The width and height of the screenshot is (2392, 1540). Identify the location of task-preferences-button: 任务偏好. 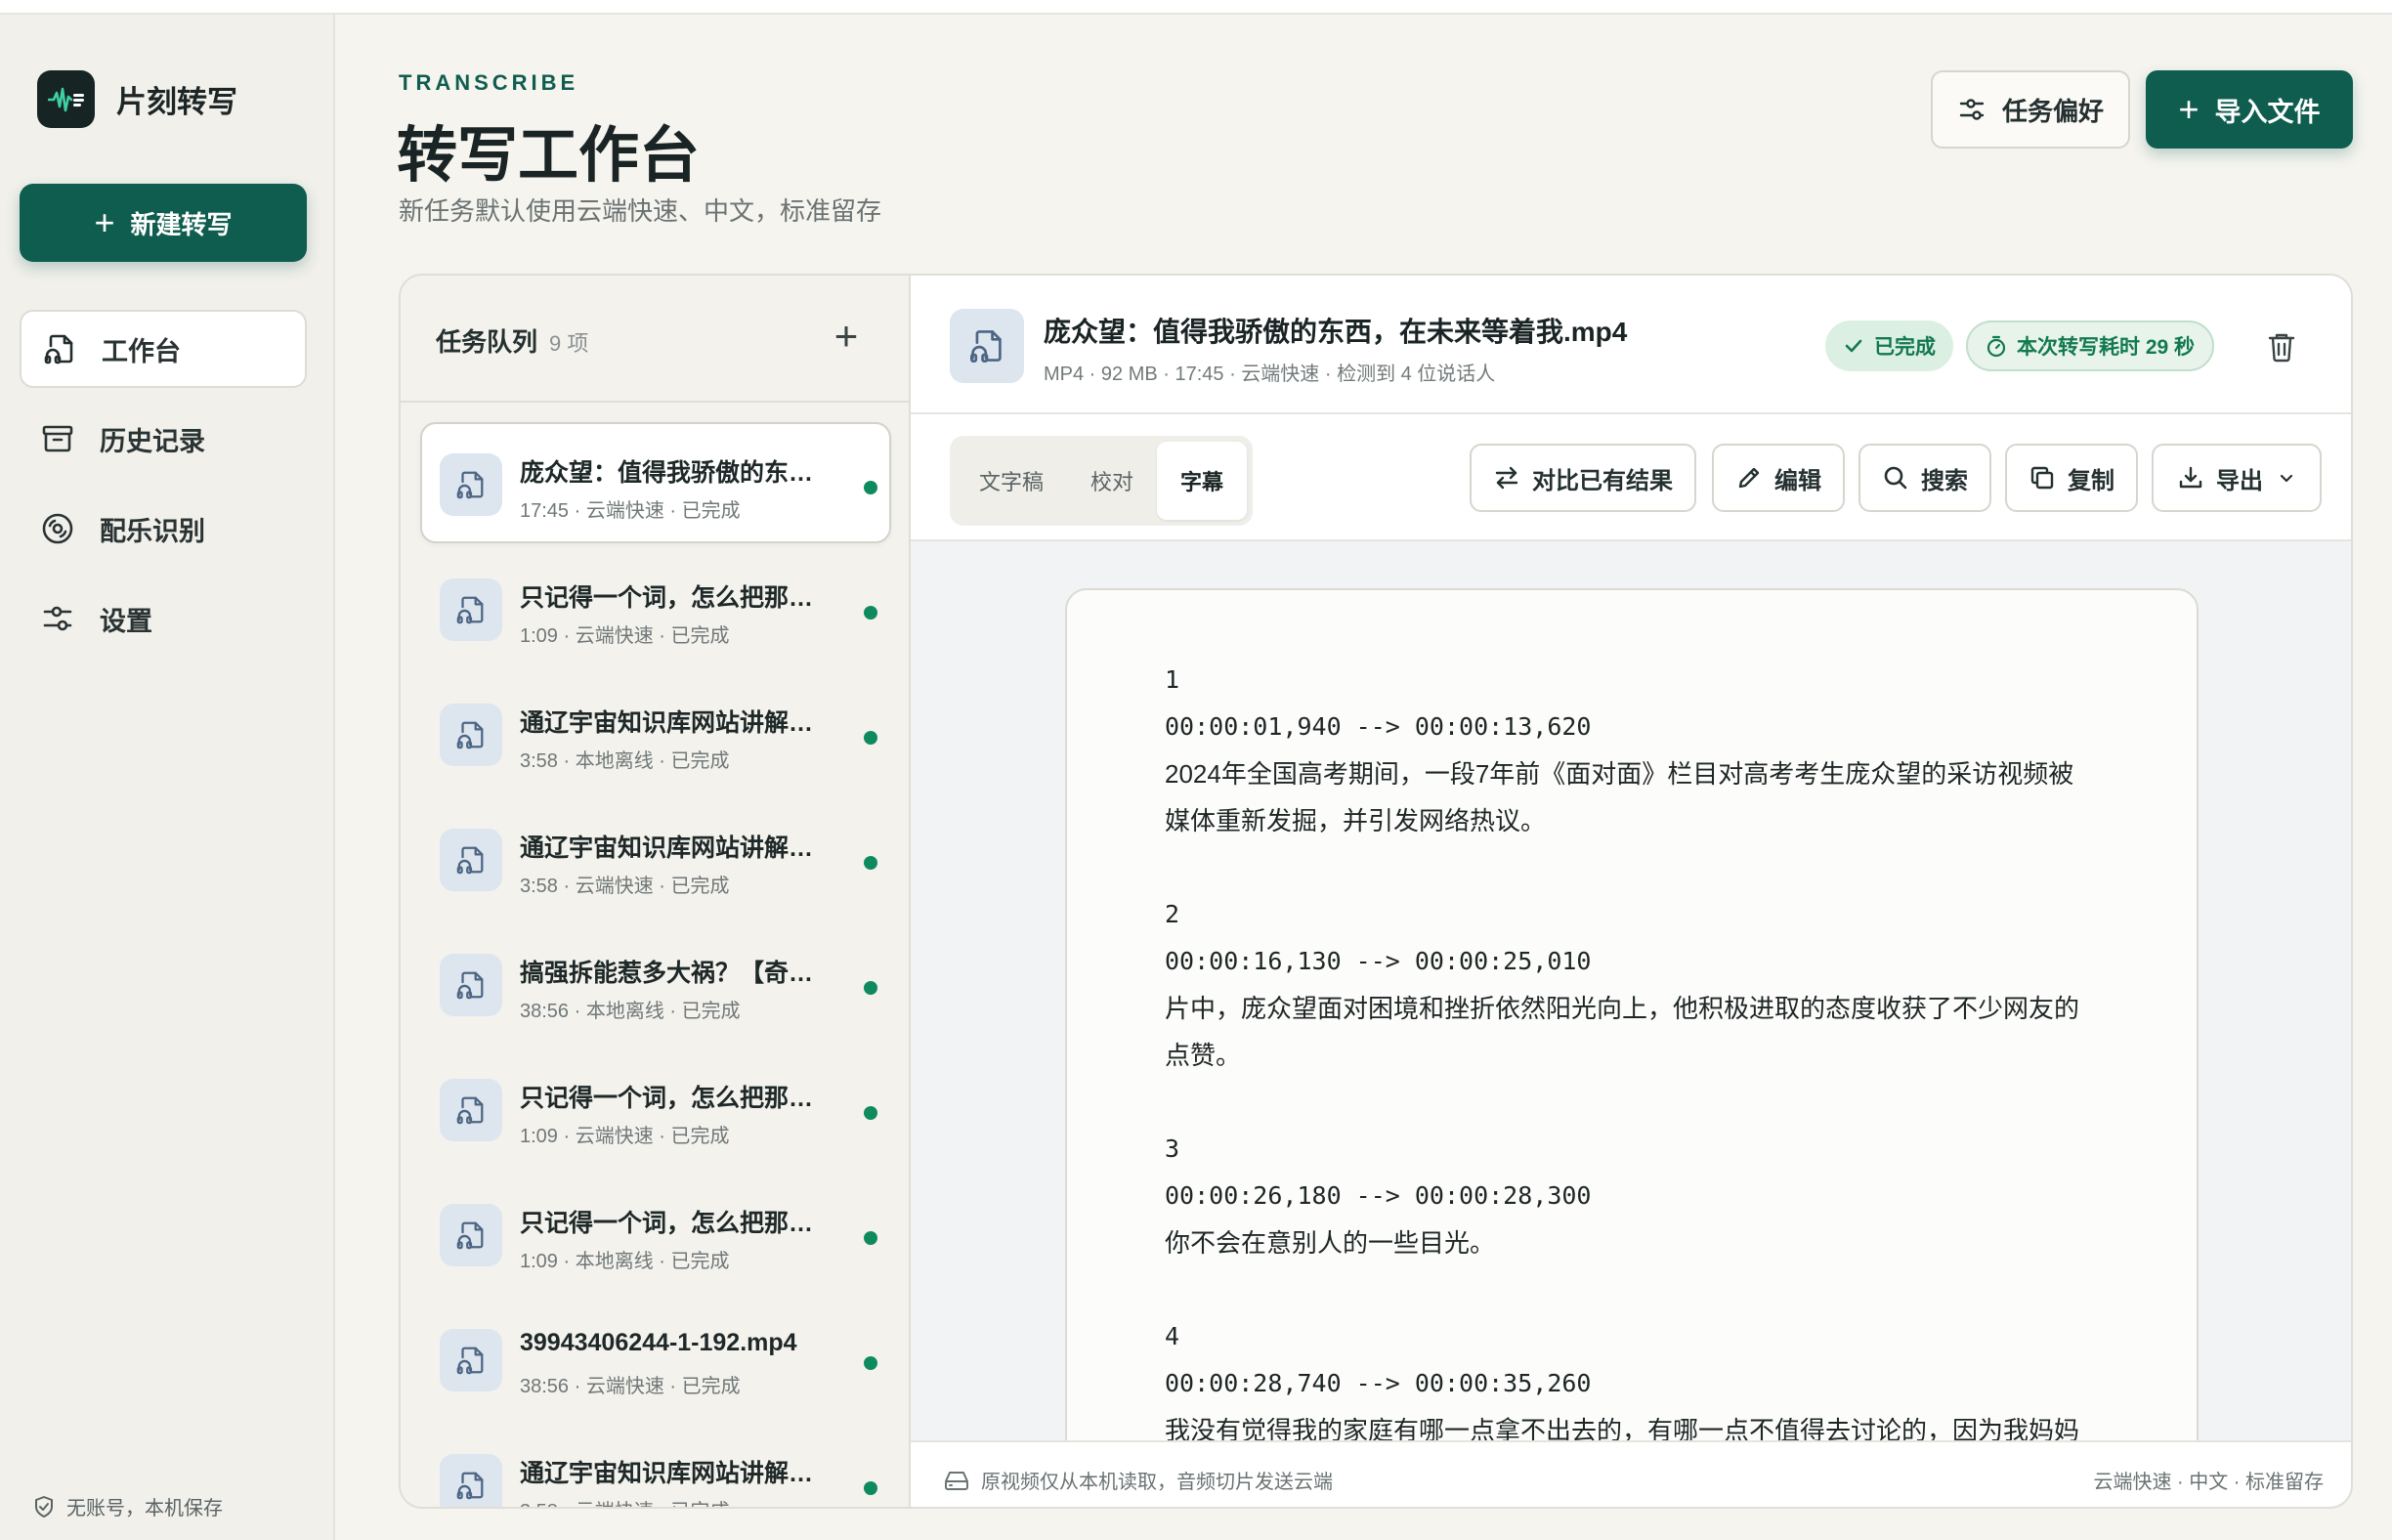
(2030, 109).